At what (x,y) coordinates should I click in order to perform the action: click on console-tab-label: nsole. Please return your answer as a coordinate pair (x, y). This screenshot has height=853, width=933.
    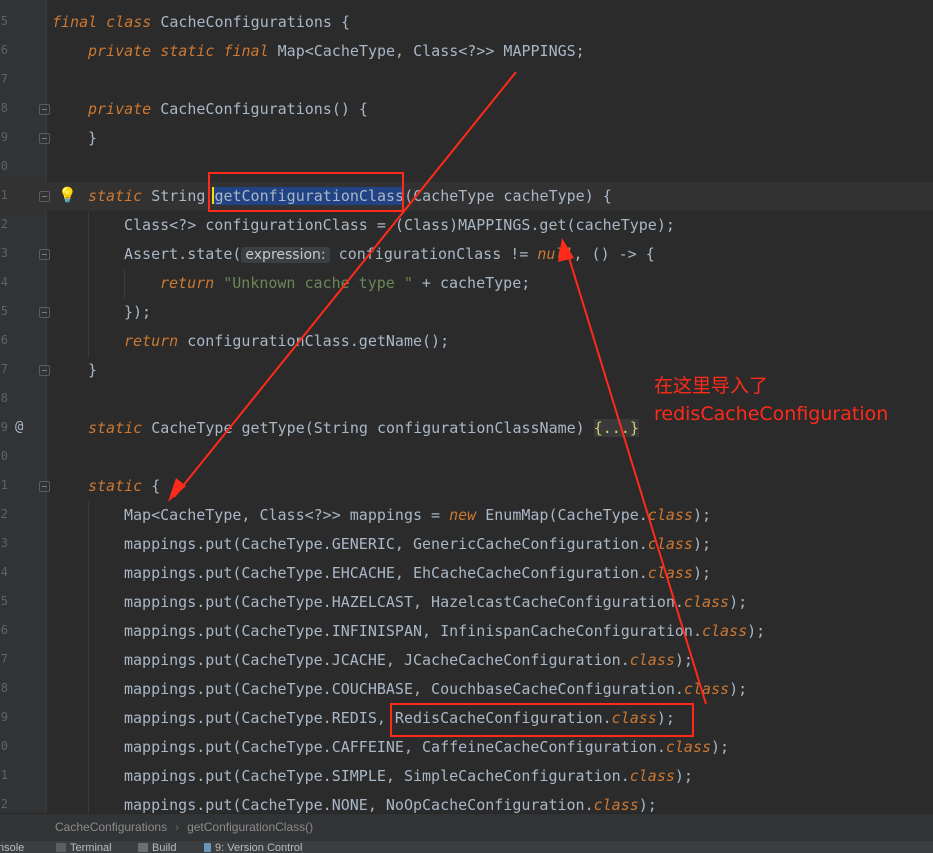
    Looking at the image, I should click on (12, 847).